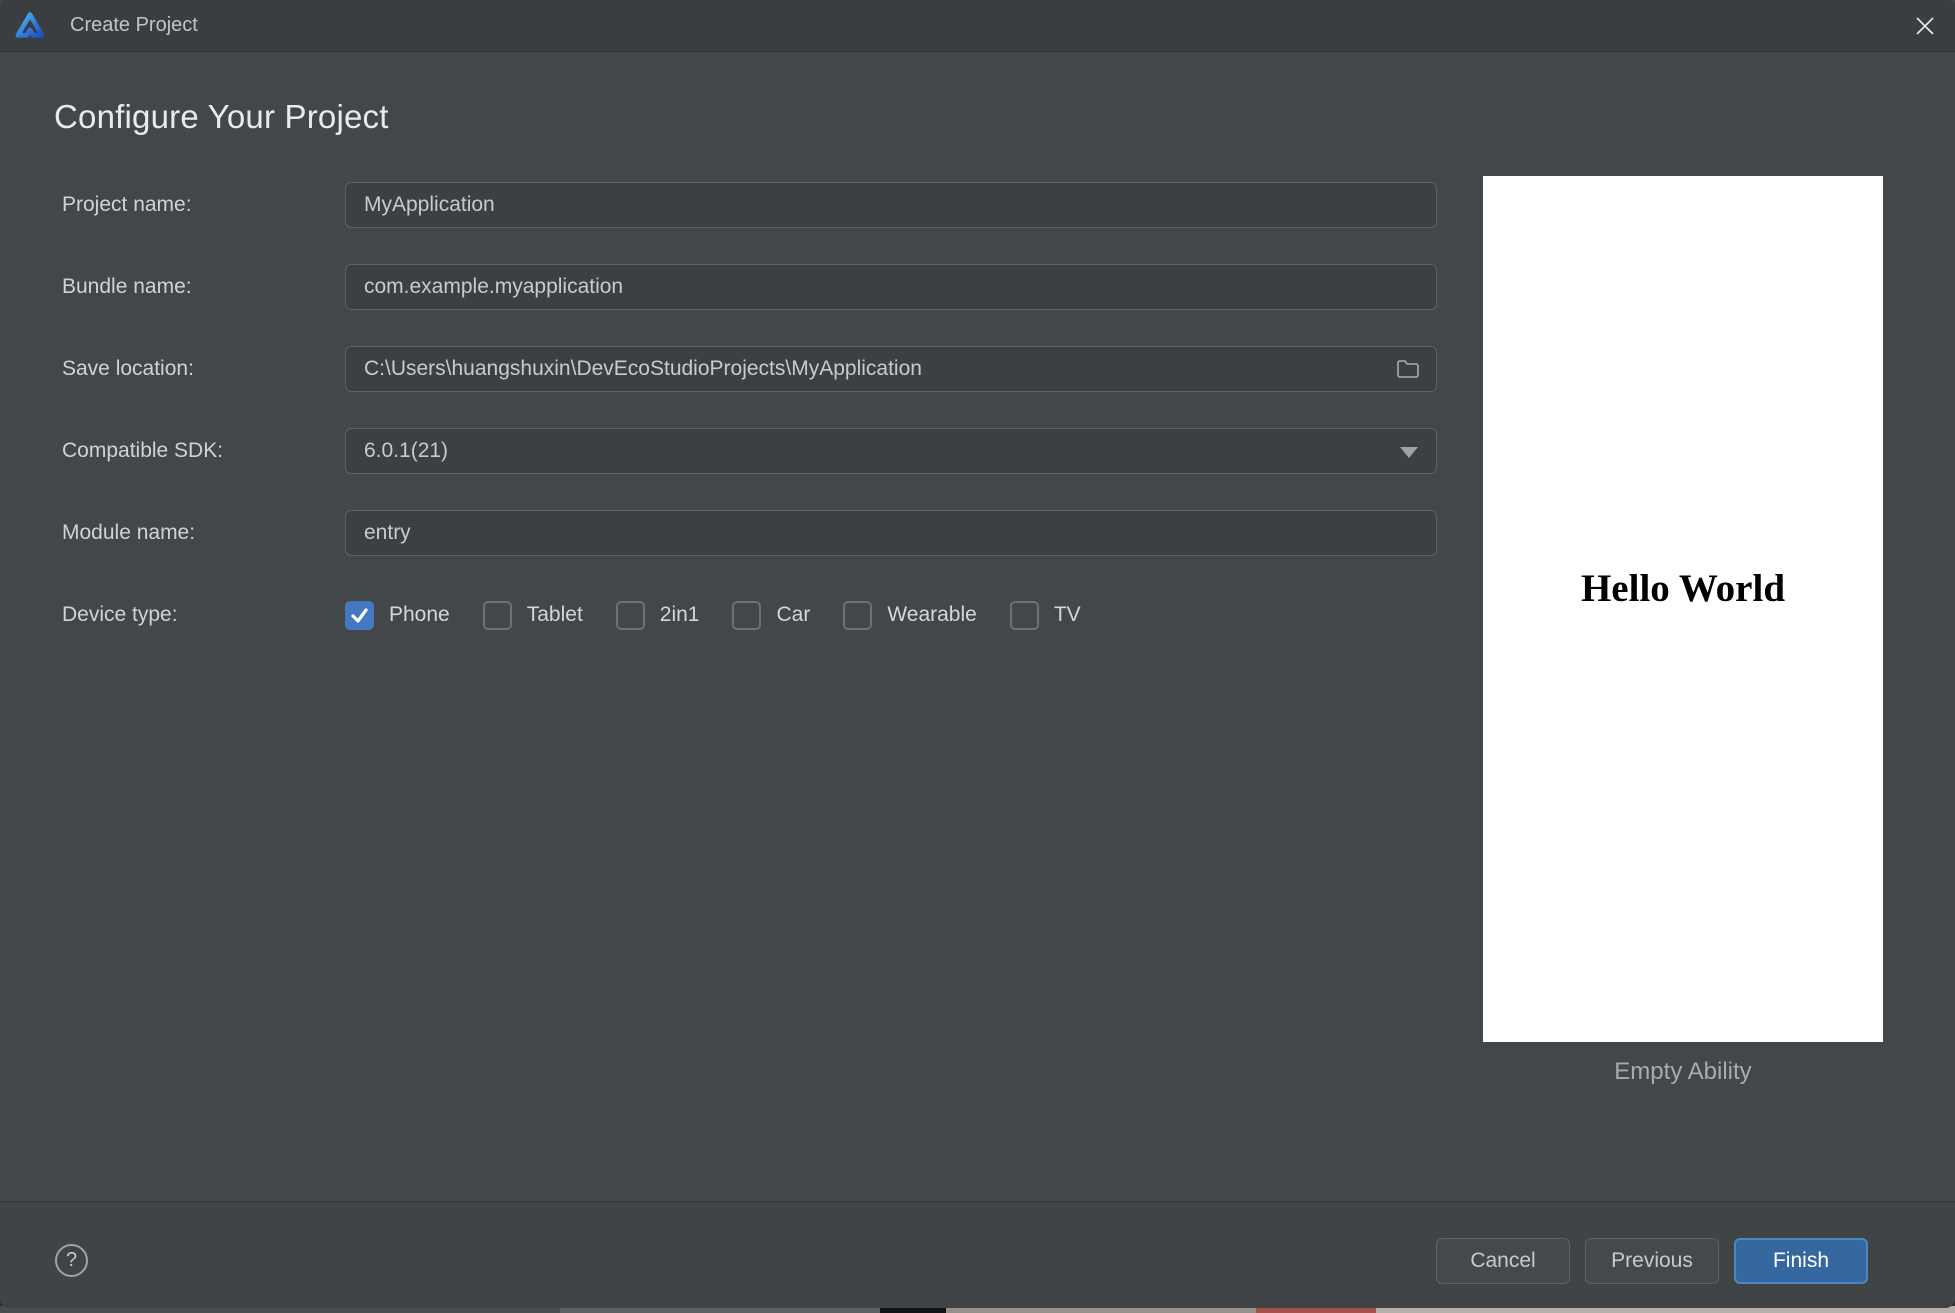  I want to click on device-option-phone: Phone, so click(397, 615).